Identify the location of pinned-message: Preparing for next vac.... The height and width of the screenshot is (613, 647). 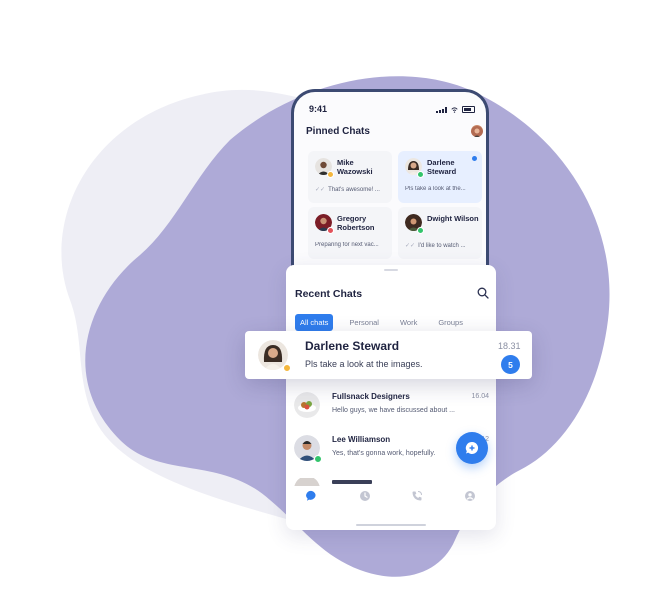
(347, 245).